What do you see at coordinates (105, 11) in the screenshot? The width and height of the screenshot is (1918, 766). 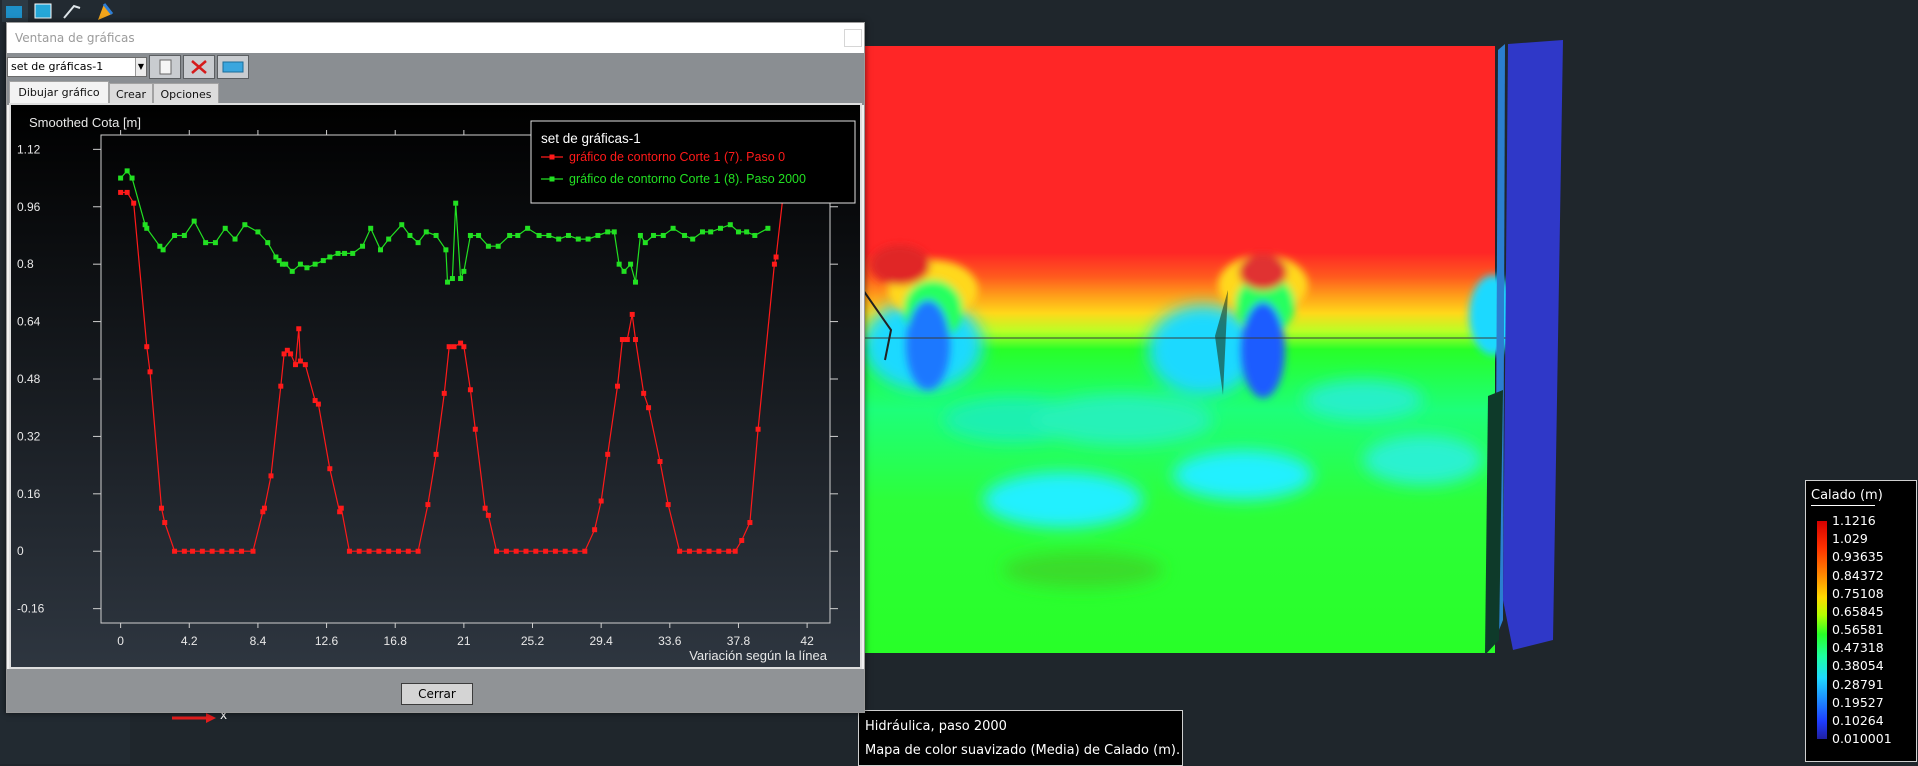 I see `paint-tool-icon` at bounding box center [105, 11].